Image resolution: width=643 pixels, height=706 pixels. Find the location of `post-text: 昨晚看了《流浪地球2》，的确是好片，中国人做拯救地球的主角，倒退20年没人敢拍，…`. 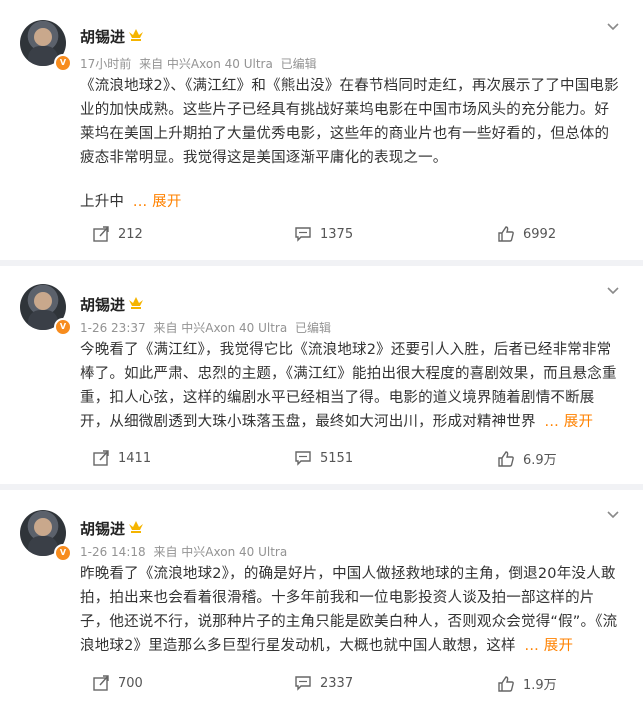

post-text: 昨晚看了《流浪地球2》，的确是好片，中国人做拯救地球的主角，倒退20年没人敢拍，… is located at coordinates (350, 610).